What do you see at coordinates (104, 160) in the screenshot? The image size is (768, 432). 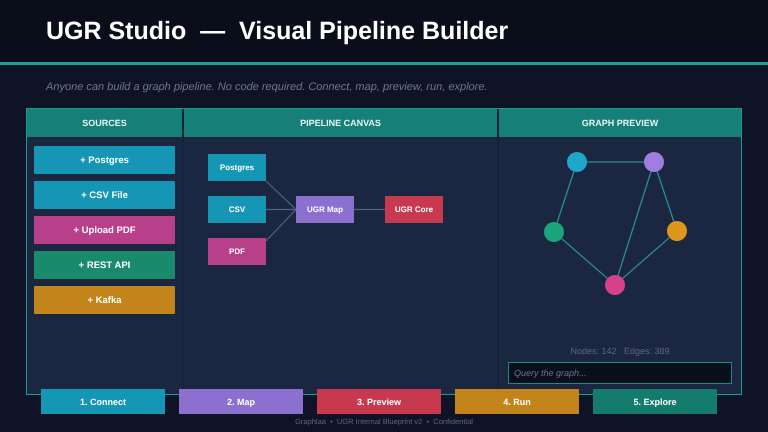 I see `add-source-button: + Postgres` at bounding box center [104, 160].